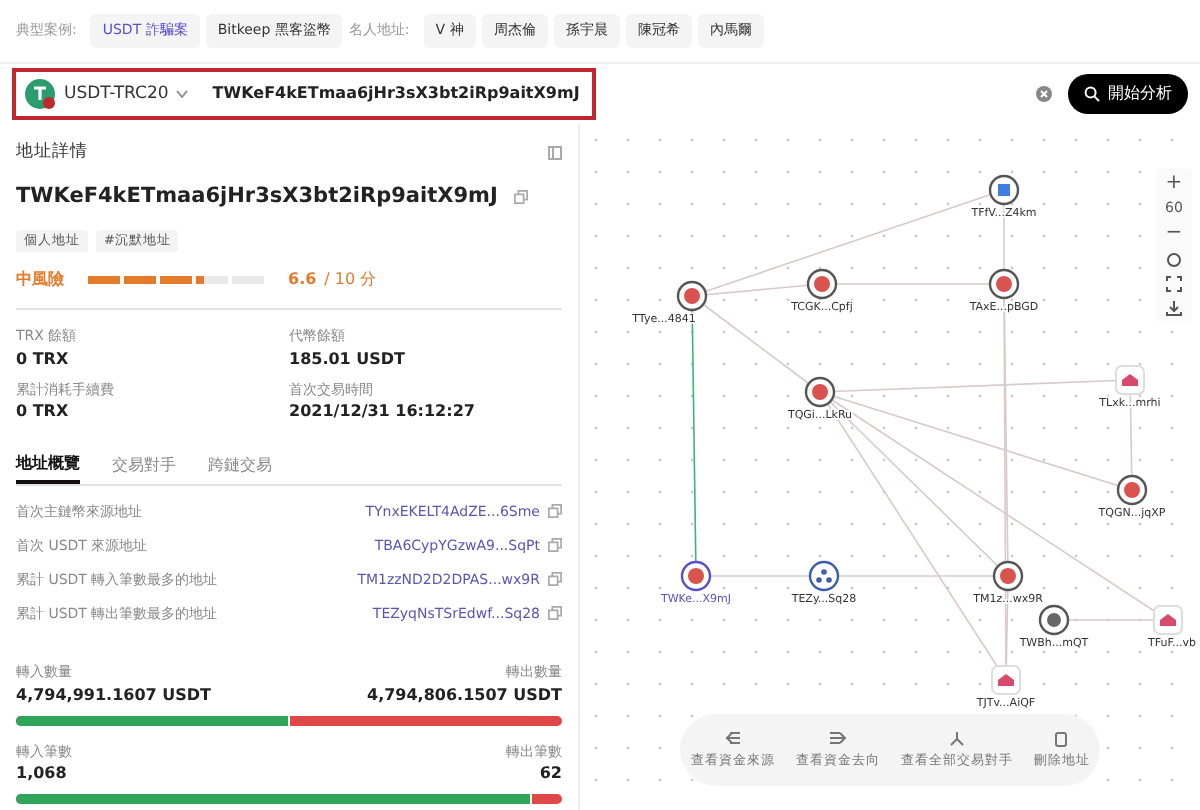 This screenshot has height=810, width=1200. What do you see at coordinates (240, 466) in the screenshot?
I see `tab: 跨鏈交易` at bounding box center [240, 466].